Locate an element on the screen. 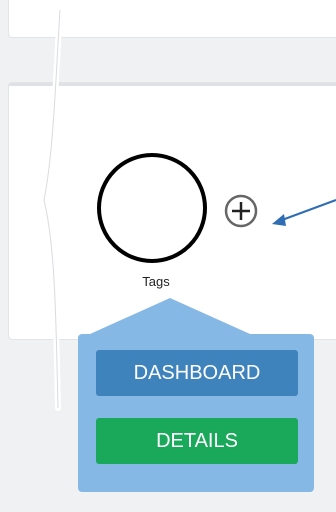 This screenshot has width=336, height=512. add-node-button is located at coordinates (241, 211).